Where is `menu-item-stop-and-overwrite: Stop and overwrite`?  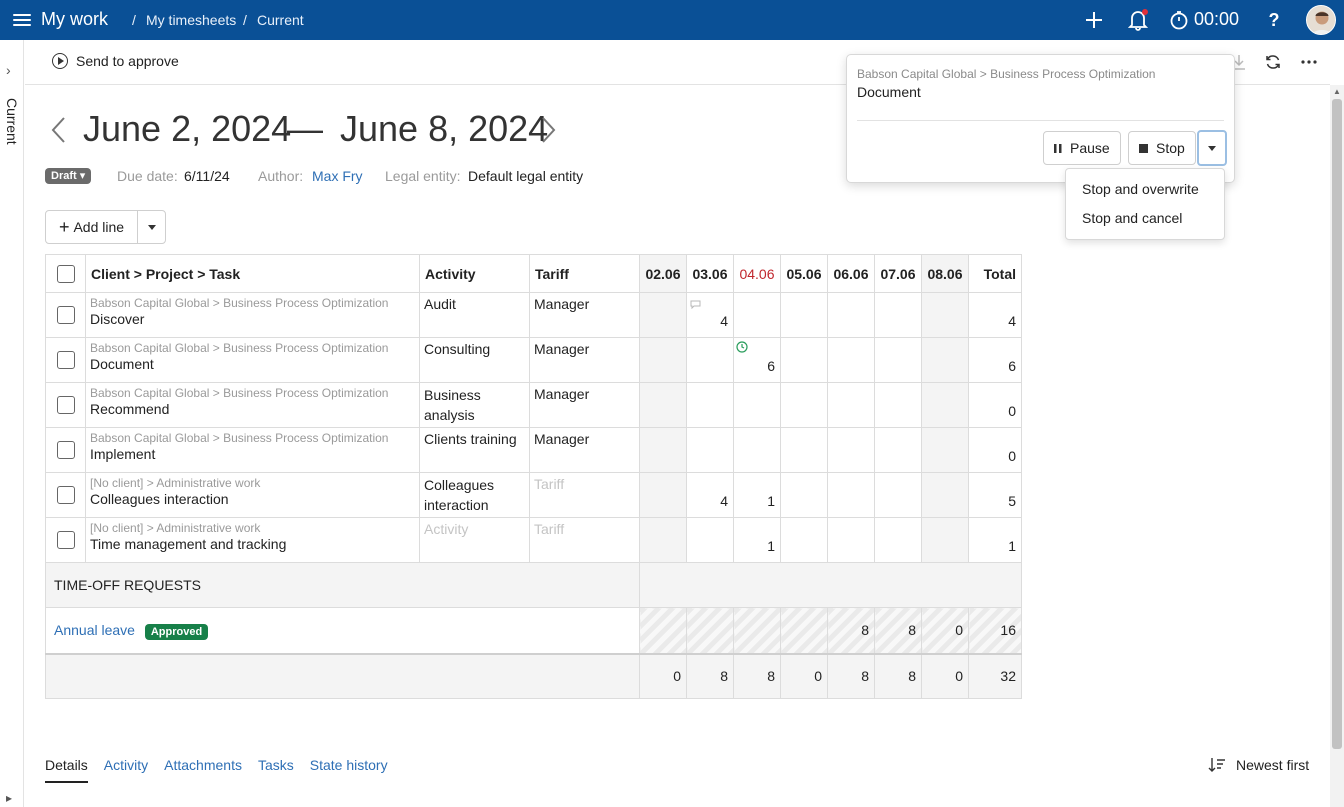 menu-item-stop-and-overwrite: Stop and overwrite is located at coordinates (1140, 189).